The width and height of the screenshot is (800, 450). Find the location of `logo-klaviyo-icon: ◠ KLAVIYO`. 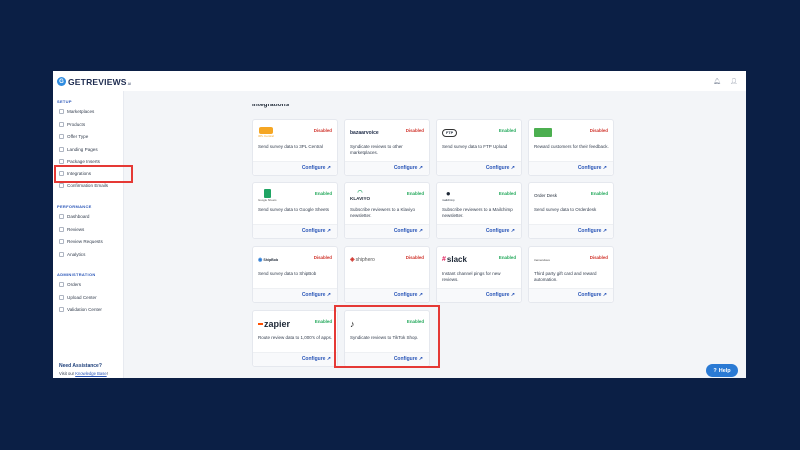

logo-klaviyo-icon: ◠ KLAVIYO is located at coordinates (360, 195).